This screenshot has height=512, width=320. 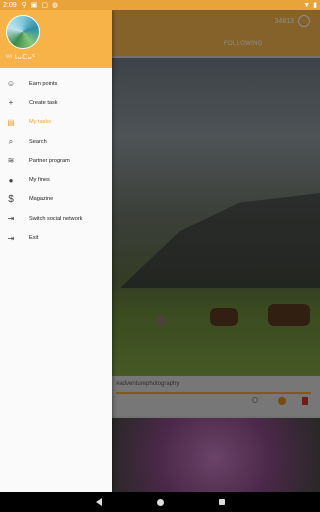 What do you see at coordinates (38, 141) in the screenshot?
I see `menu-item-label: Search` at bounding box center [38, 141].